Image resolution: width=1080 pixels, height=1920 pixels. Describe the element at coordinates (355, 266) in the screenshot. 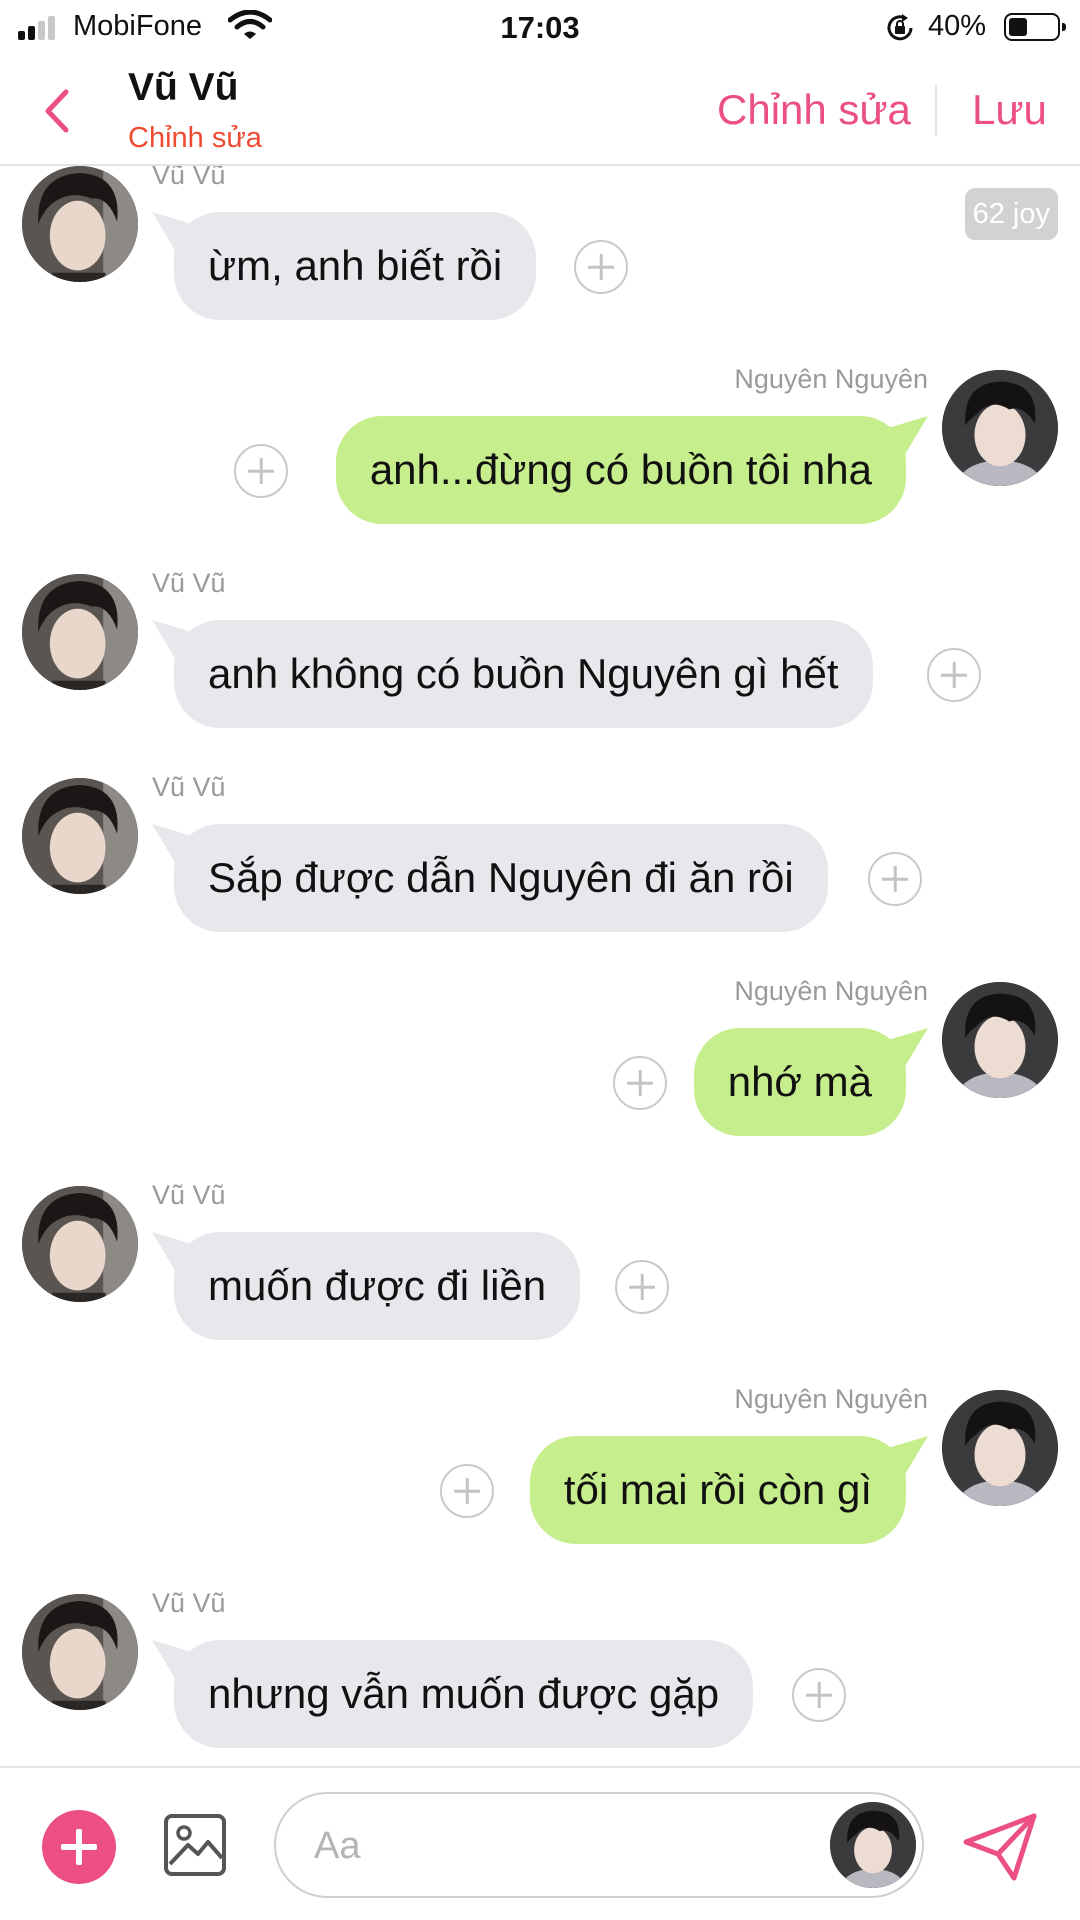

I see `message-bubble: ừm, anh biết rồi` at that location.